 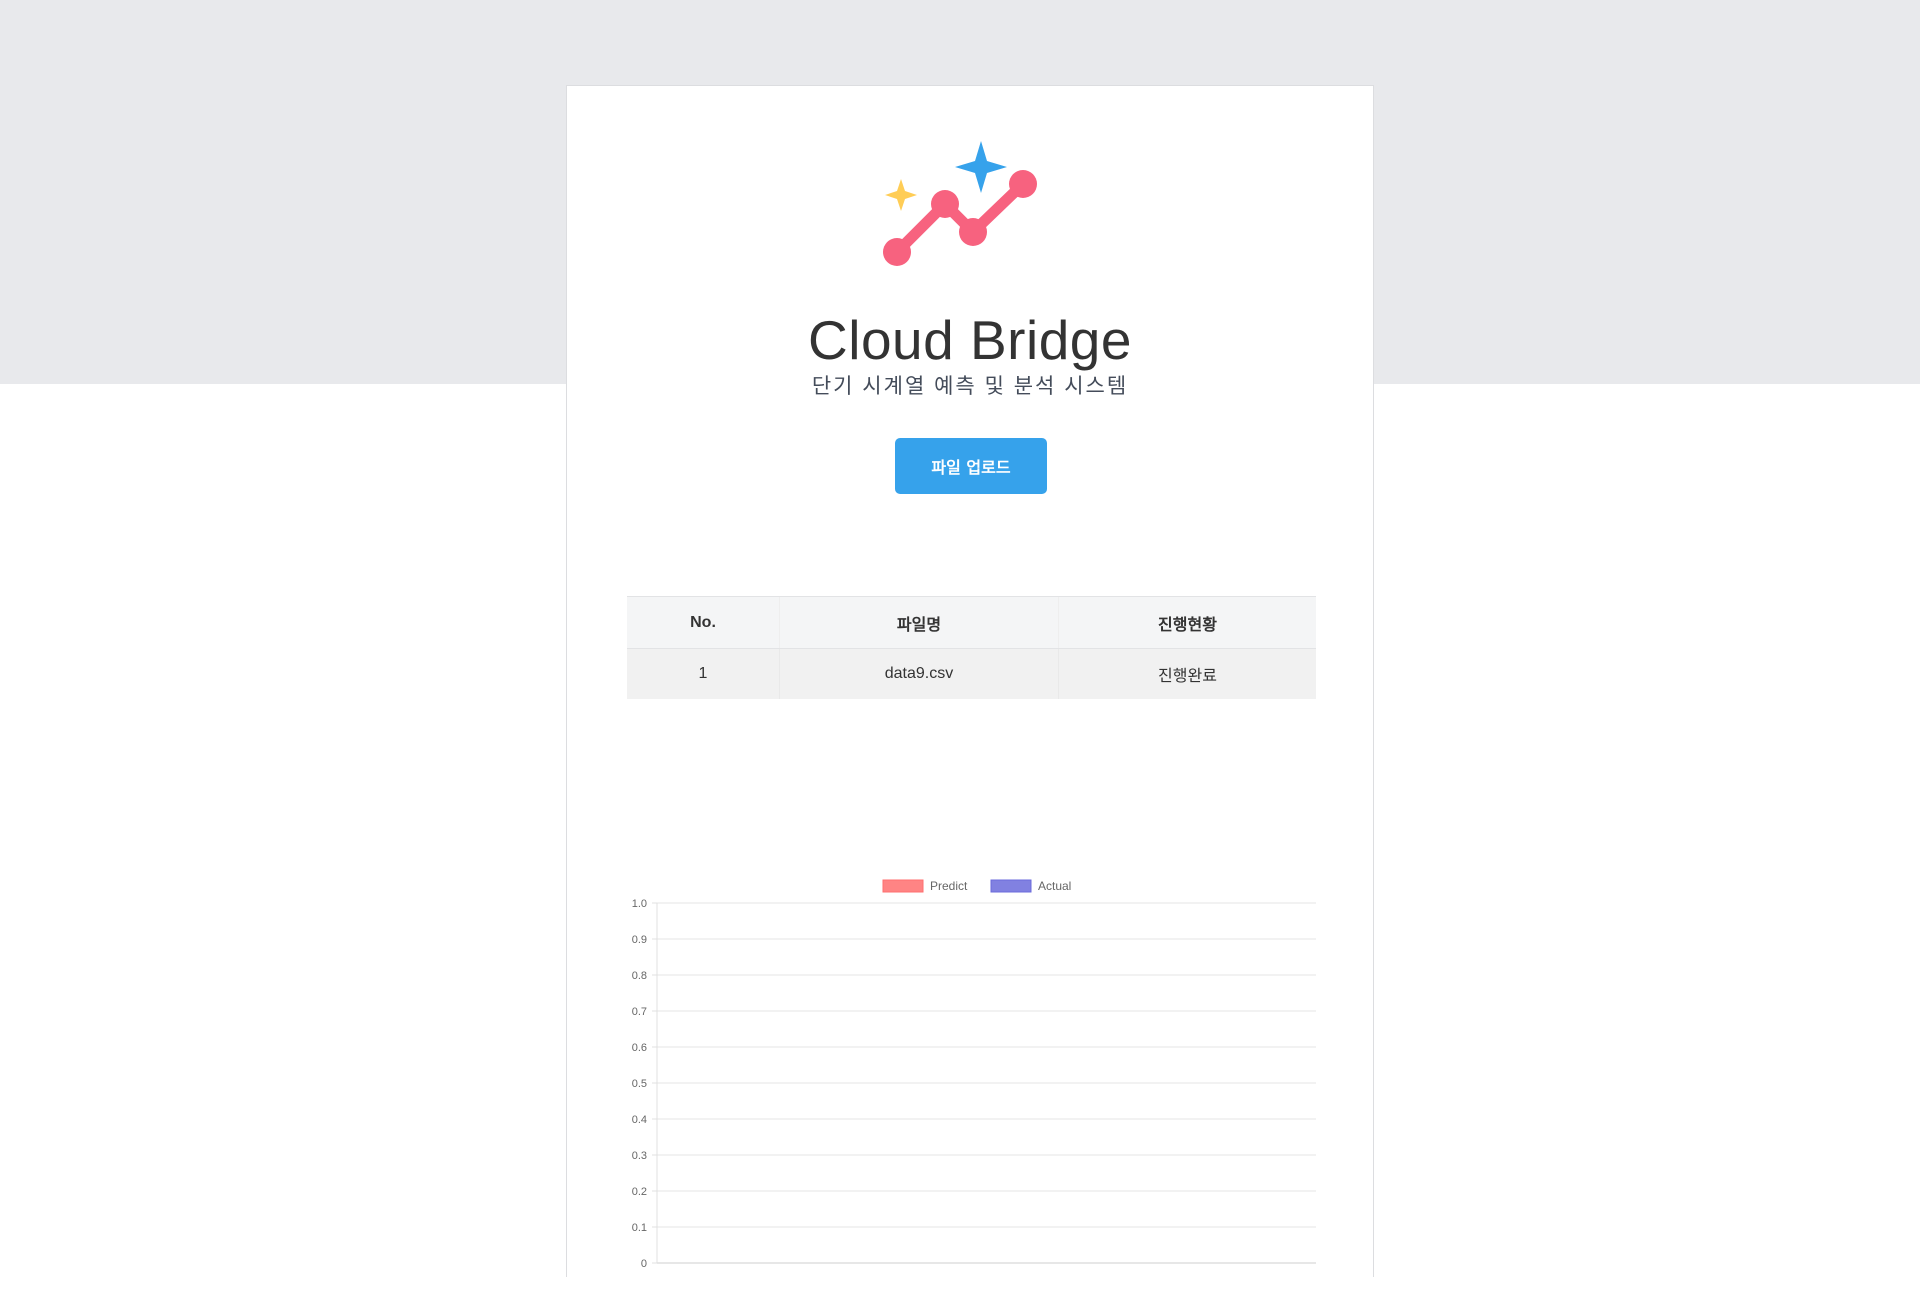 I want to click on y-tick-label-9: 0.9, so click(x=639, y=940).